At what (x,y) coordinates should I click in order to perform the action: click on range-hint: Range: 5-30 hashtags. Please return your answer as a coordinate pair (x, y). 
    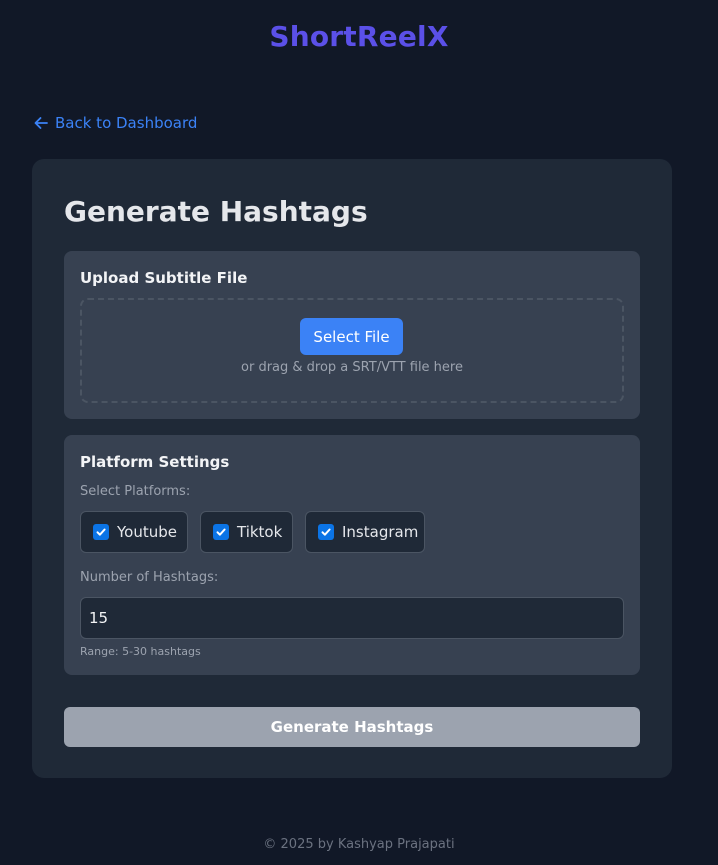
    Looking at the image, I should click on (140, 651).